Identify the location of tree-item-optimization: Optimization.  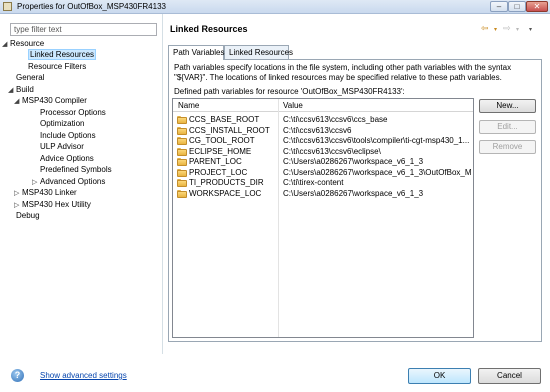
(58, 123).